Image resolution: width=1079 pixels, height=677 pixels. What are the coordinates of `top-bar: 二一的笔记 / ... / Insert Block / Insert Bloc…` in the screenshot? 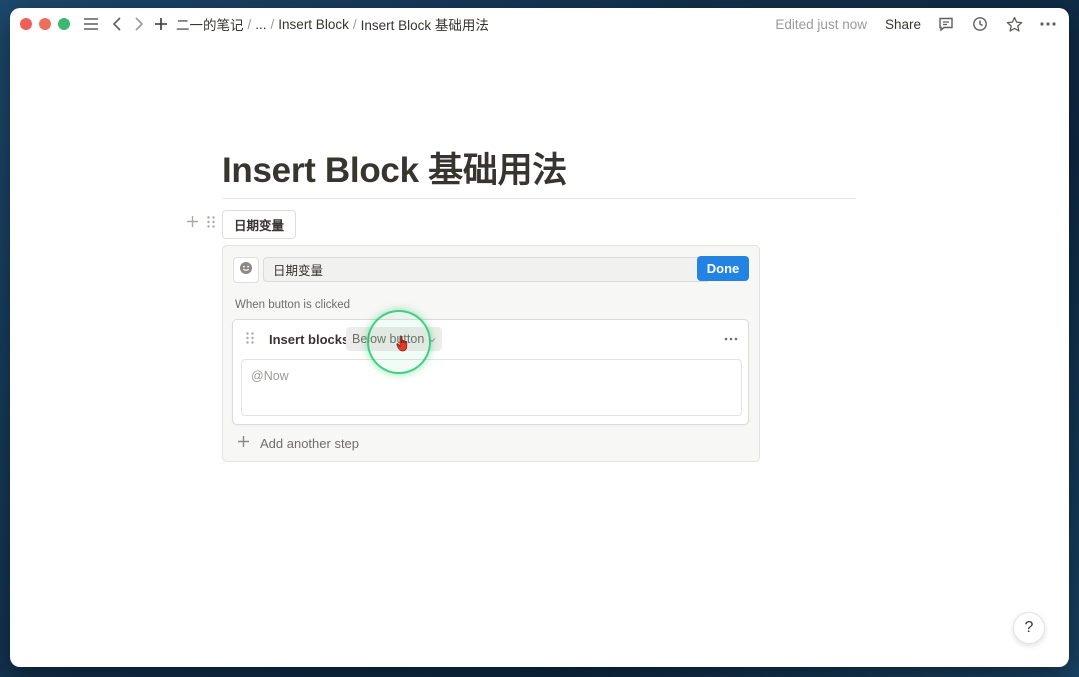 It's located at (539, 24).